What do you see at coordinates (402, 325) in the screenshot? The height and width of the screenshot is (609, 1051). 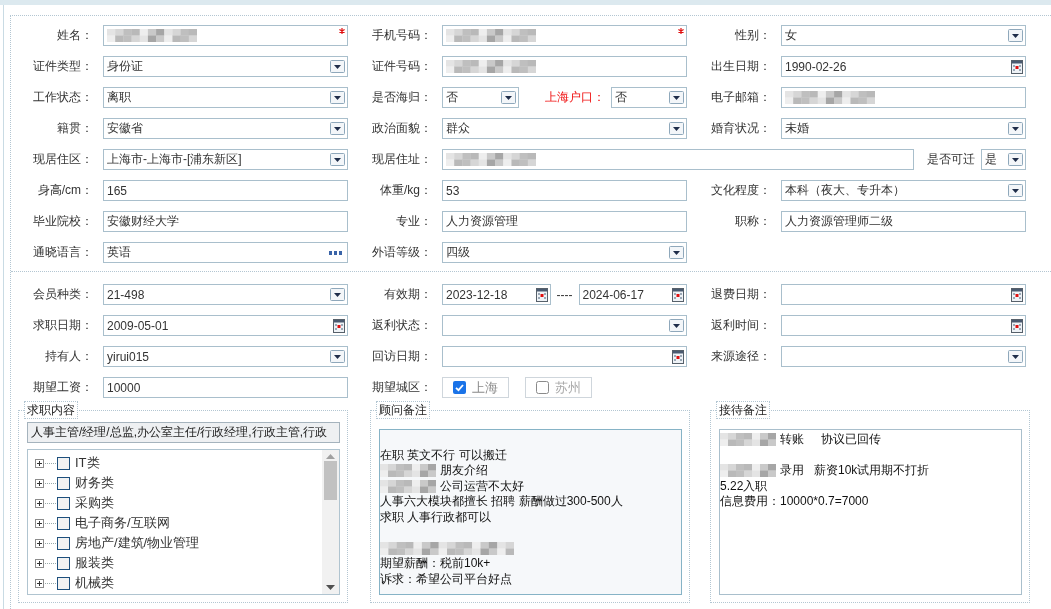 I see `field-label: 返利状态：` at bounding box center [402, 325].